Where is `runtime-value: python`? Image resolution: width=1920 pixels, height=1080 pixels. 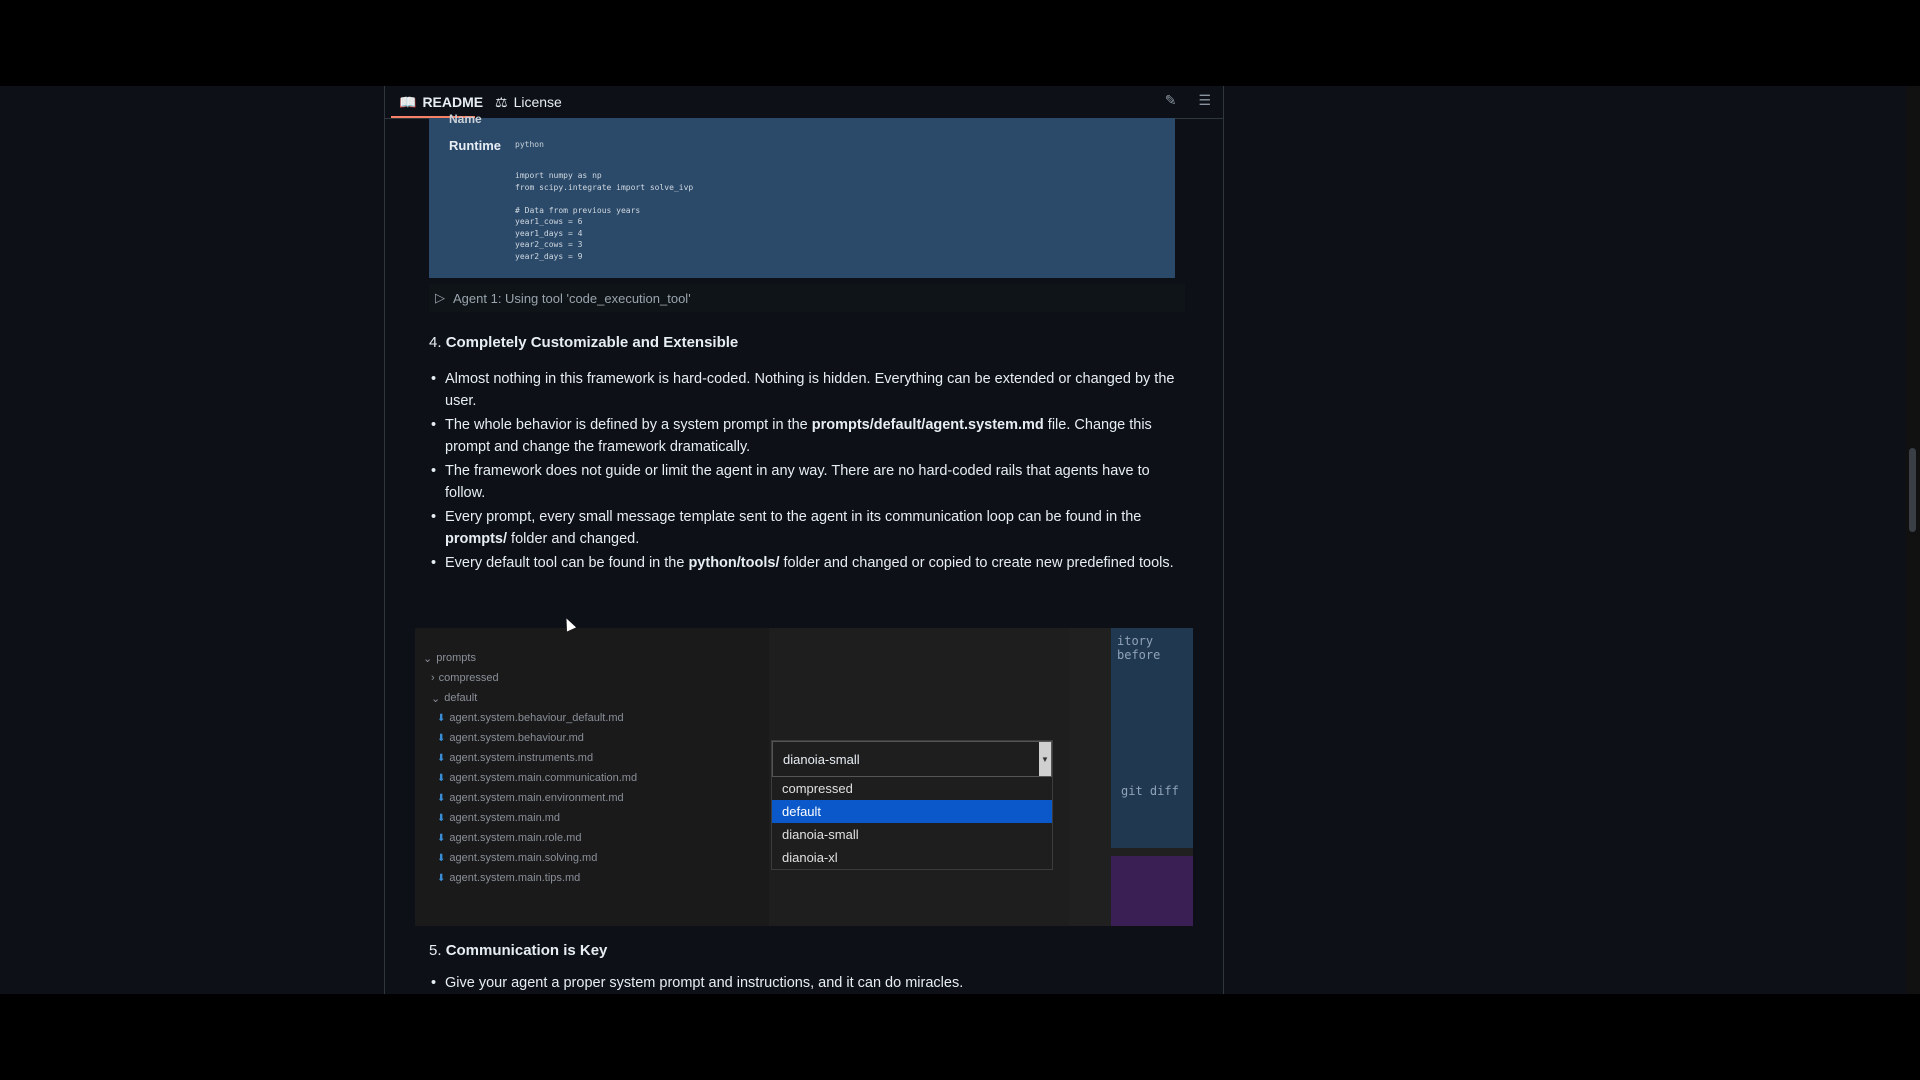 runtime-value: python is located at coordinates (529, 144).